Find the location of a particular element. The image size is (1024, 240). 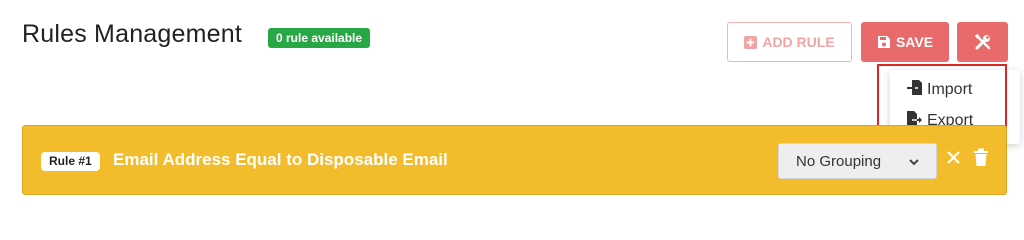

grouping-value: No Grouping is located at coordinates (839, 161).